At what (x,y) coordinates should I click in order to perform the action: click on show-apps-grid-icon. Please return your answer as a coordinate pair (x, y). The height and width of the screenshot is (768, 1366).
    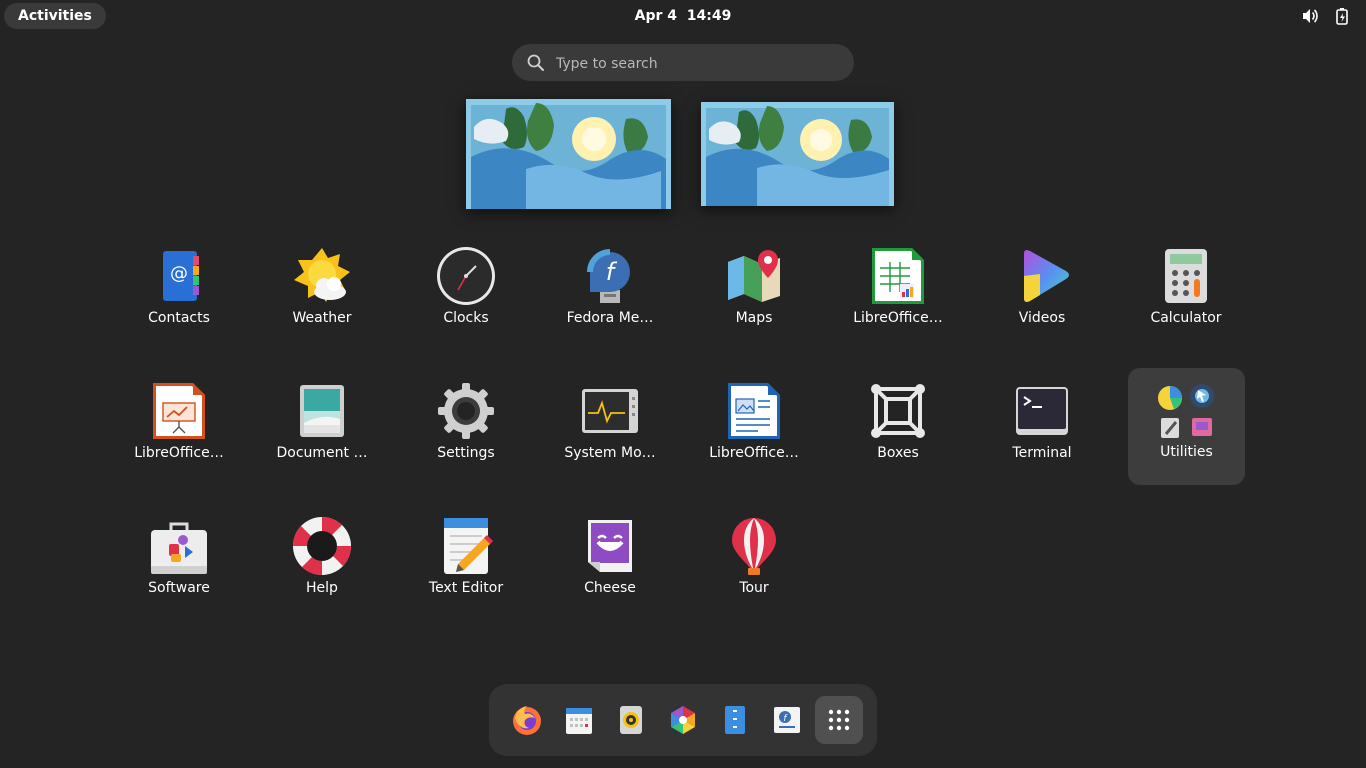
    Looking at the image, I should click on (839, 720).